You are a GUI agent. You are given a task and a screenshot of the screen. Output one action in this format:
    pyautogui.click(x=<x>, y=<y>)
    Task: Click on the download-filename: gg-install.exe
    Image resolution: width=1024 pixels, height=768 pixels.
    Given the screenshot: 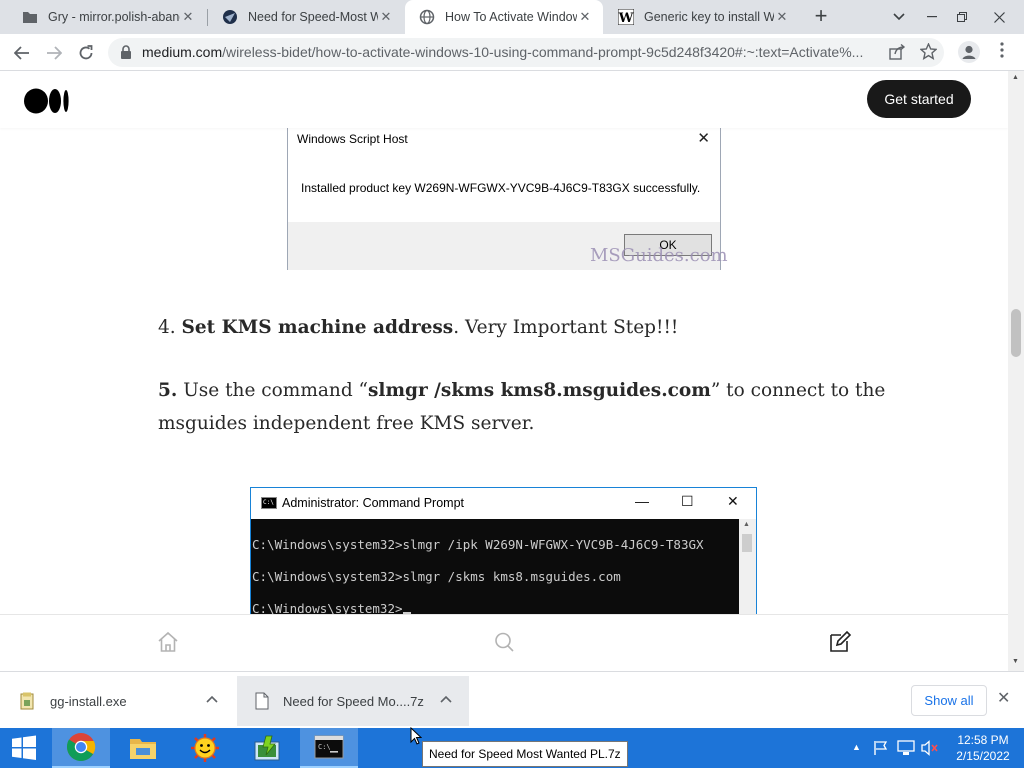 What is the action you would take?
    pyautogui.click(x=88, y=701)
    